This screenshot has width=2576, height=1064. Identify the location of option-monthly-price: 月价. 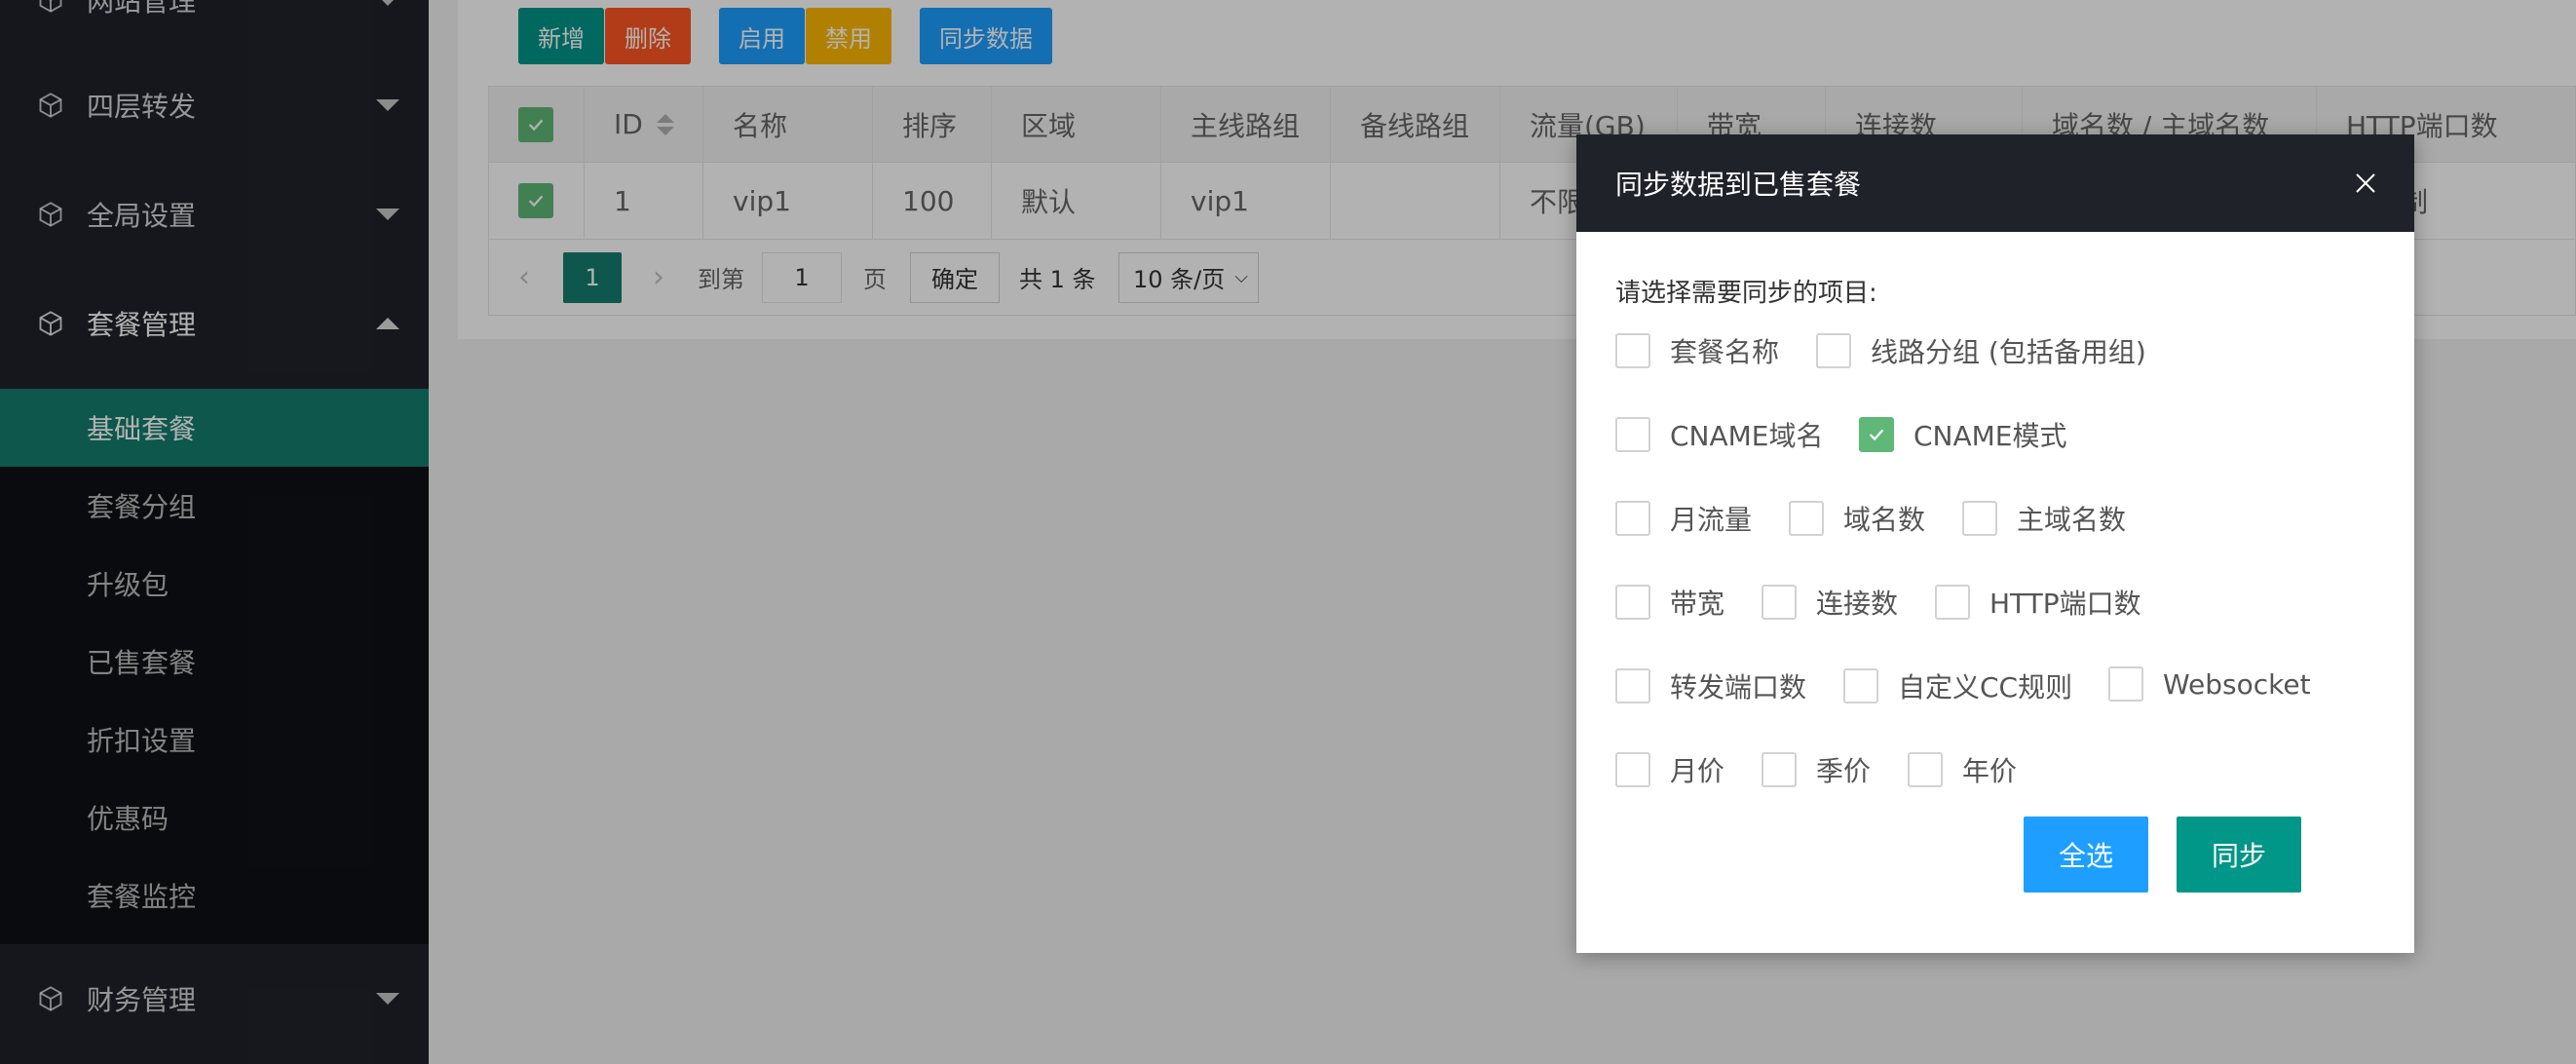
(1669, 770).